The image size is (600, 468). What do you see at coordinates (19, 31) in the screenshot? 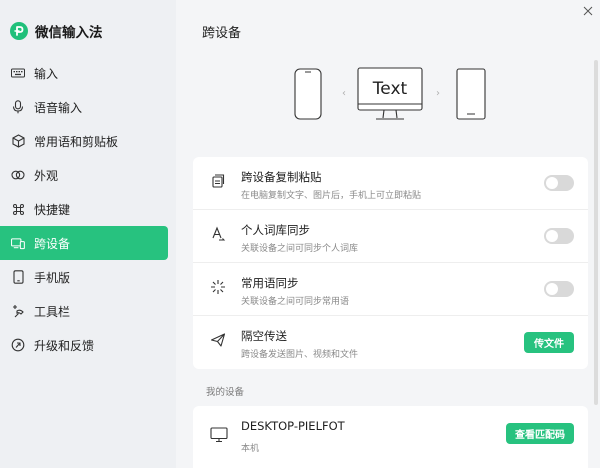
I see `wechat-ime-logo-icon` at bounding box center [19, 31].